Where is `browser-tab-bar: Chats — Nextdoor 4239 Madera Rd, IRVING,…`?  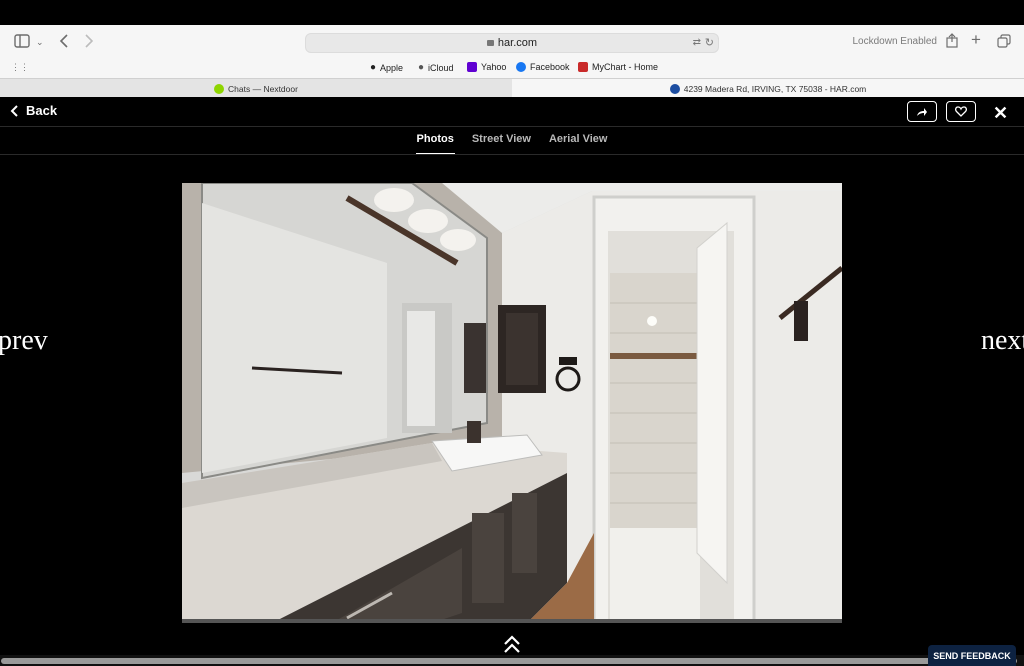 browser-tab-bar: Chats — Nextdoor 4239 Madera Rd, IRVING,… is located at coordinates (512, 88).